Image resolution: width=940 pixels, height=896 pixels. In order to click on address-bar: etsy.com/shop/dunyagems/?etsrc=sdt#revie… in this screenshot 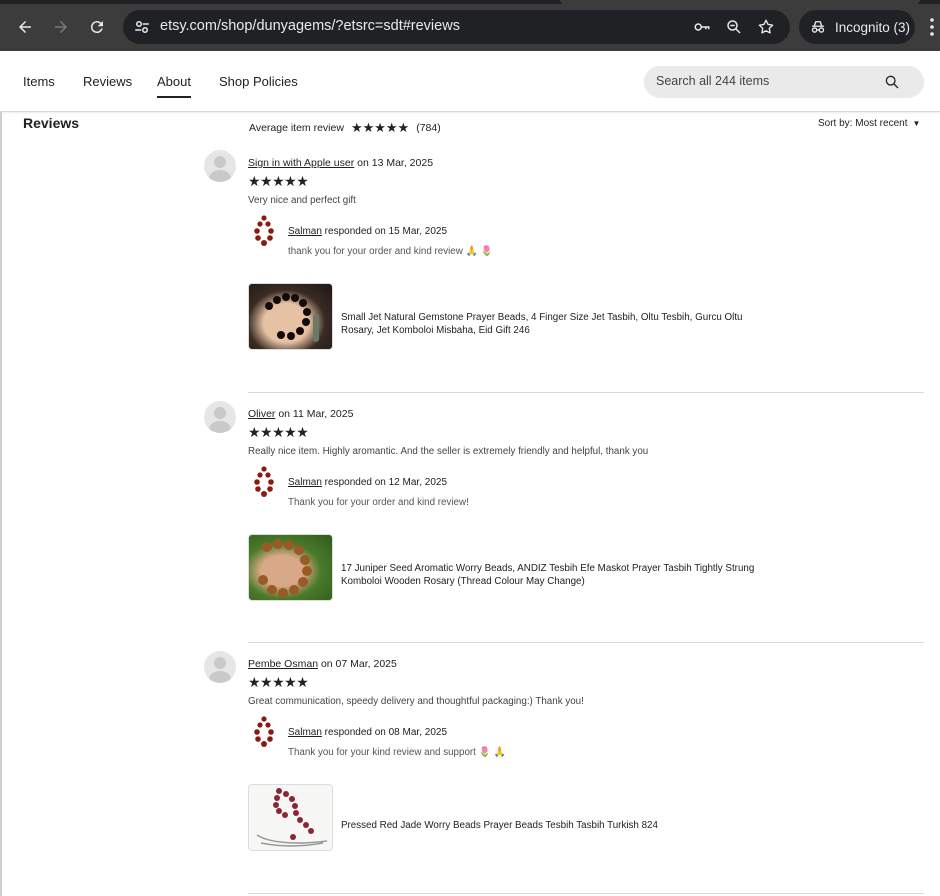, I will do `click(456, 27)`.